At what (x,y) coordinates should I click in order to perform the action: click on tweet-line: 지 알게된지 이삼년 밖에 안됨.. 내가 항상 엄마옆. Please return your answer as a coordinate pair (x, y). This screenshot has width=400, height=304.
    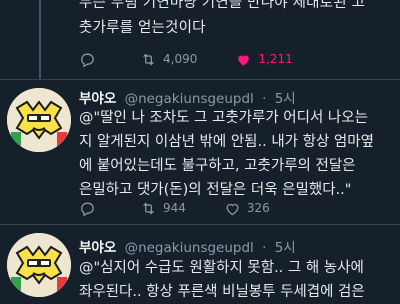
    Looking at the image, I should click on (226, 142).